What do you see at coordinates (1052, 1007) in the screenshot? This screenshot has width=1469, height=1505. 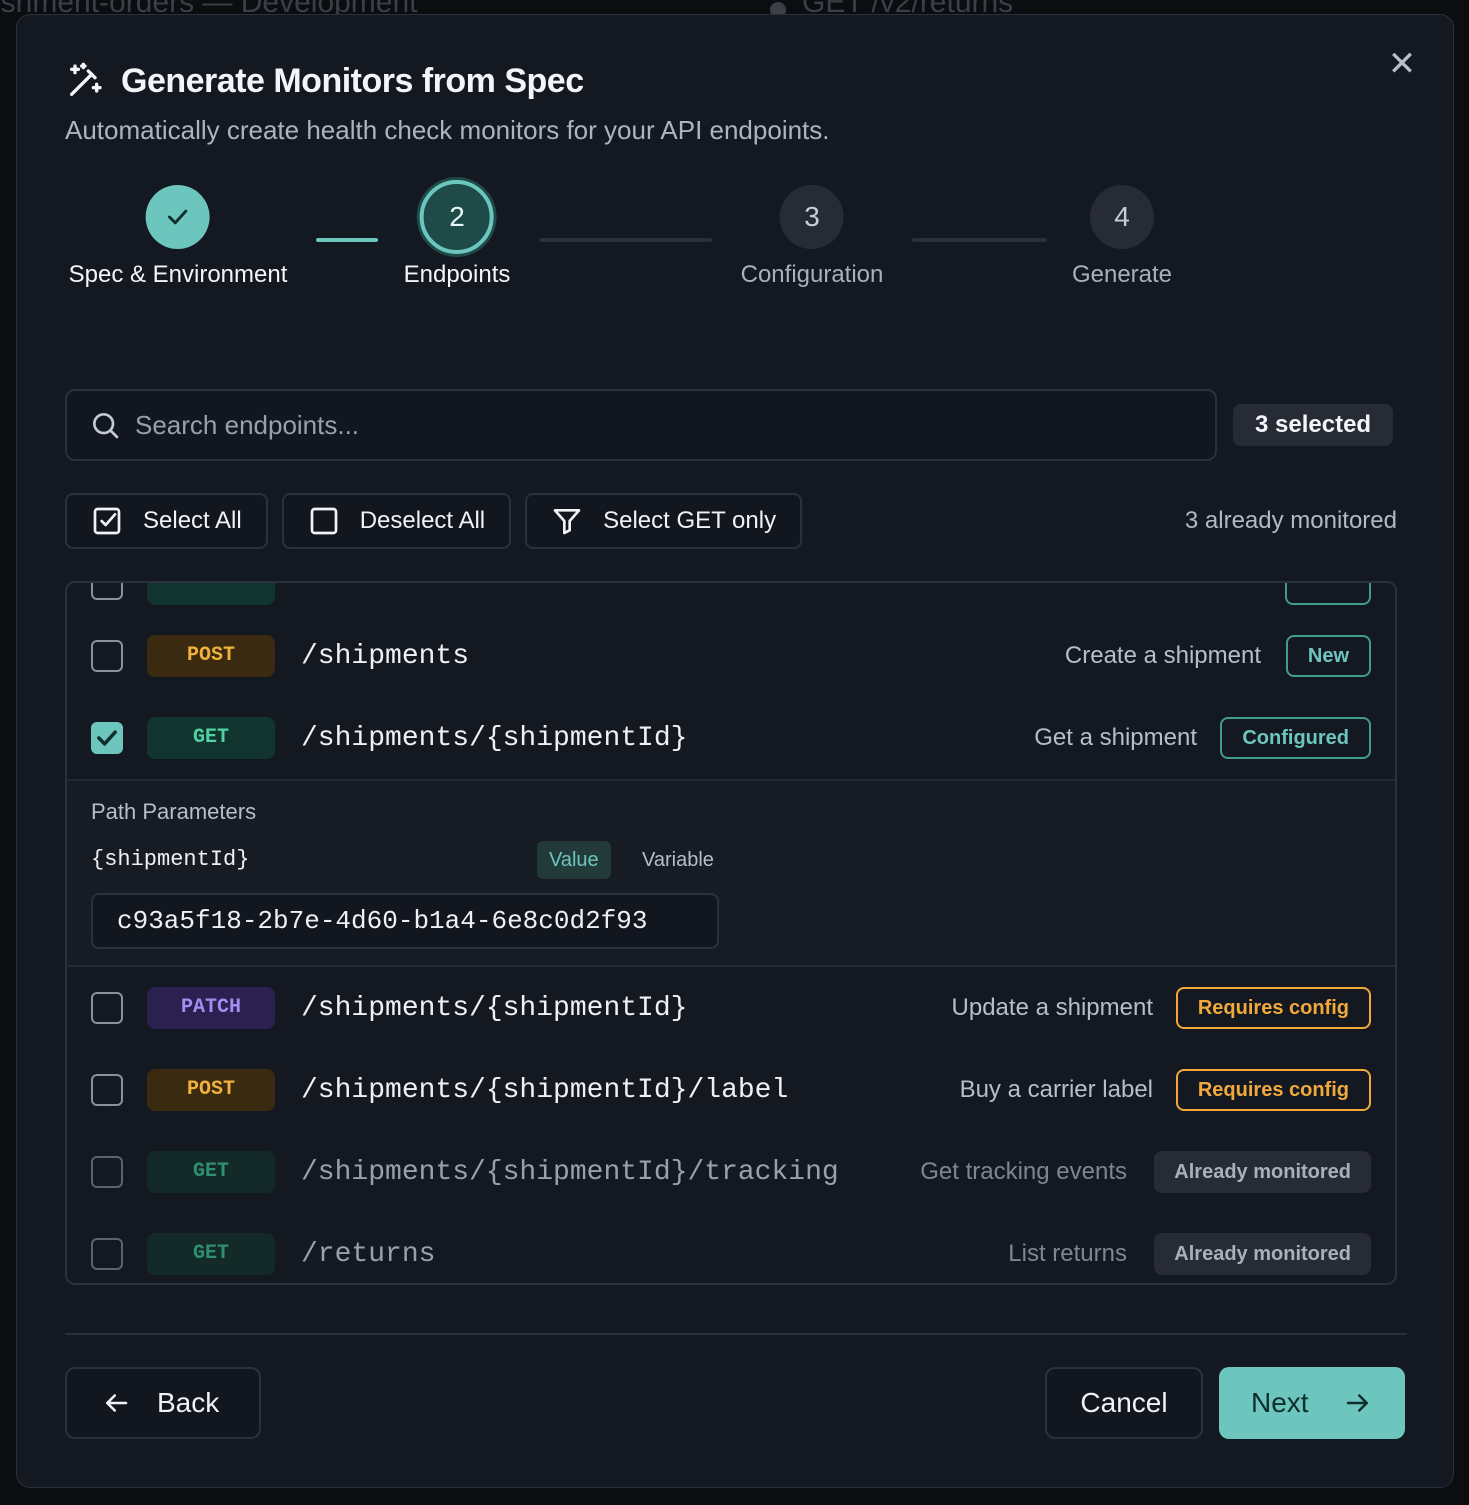 I see `endpoint-description: Update a shipment` at bounding box center [1052, 1007].